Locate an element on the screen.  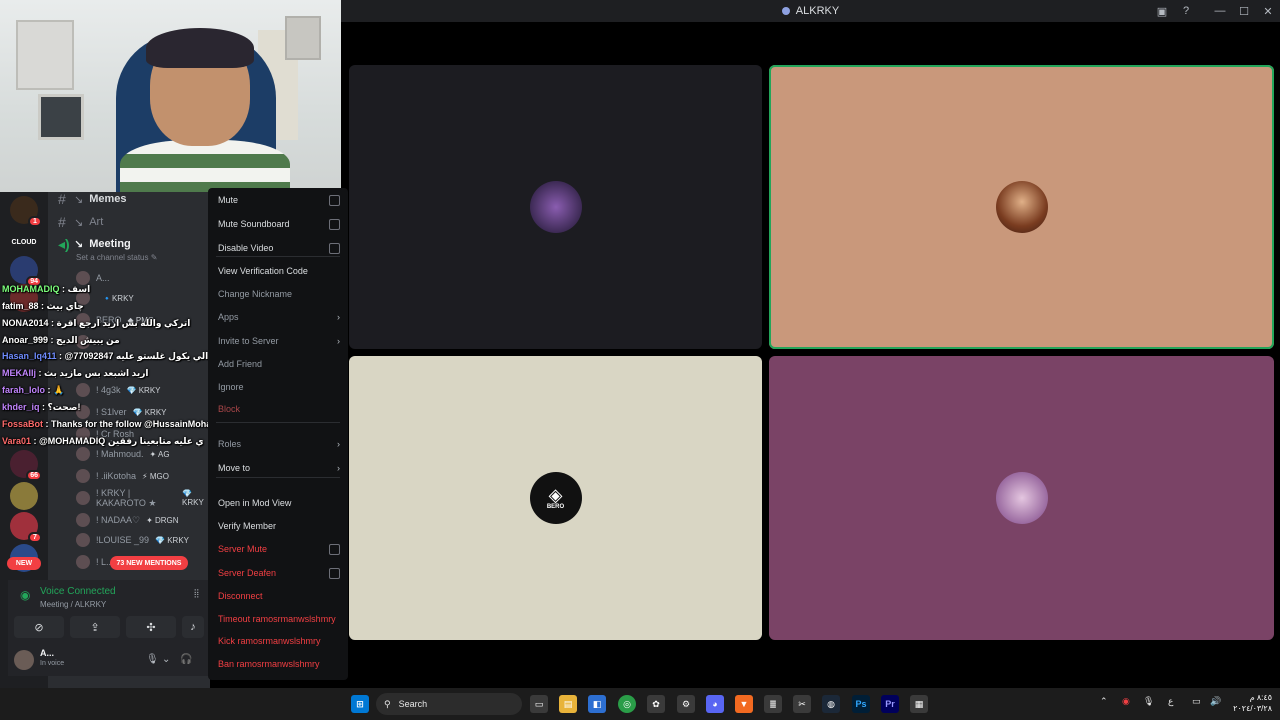
photoshop-icon: Ps is located at coordinates (861, 704).